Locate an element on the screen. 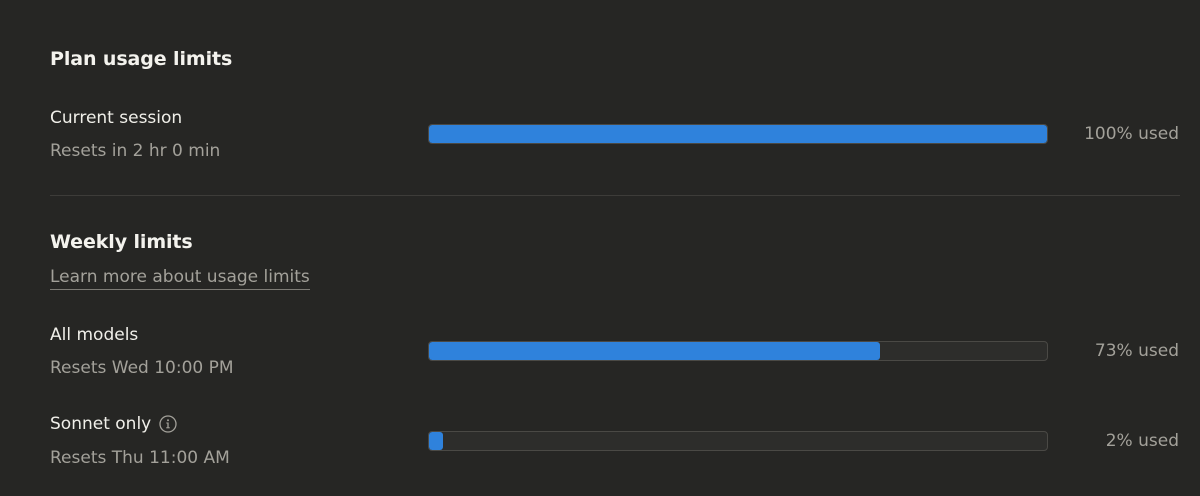 The height and width of the screenshot is (496, 1200). all-models-progress-bar is located at coordinates (738, 351).